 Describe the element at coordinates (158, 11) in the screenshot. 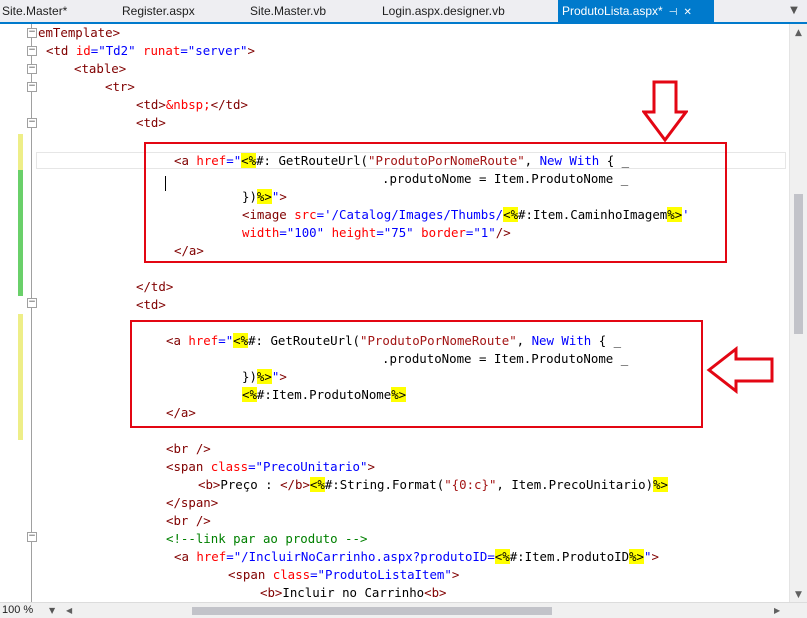

I see `tab-label: Register.aspx` at that location.